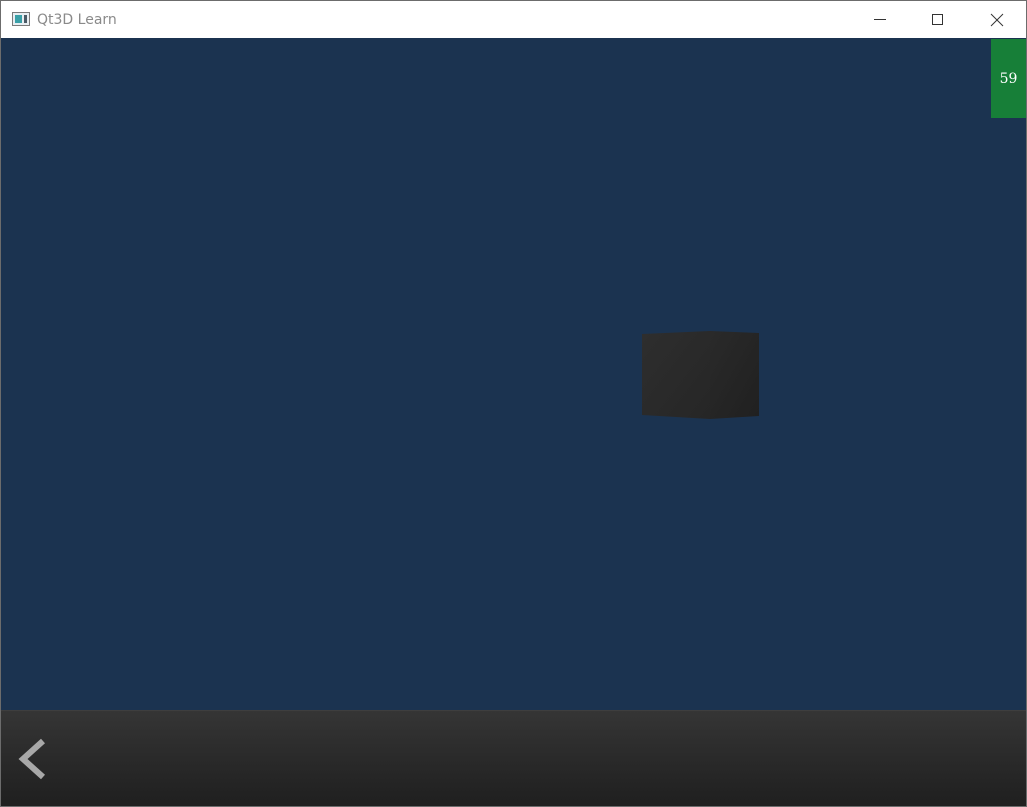 Image resolution: width=1027 pixels, height=807 pixels. I want to click on maximize-icon, so click(937, 19).